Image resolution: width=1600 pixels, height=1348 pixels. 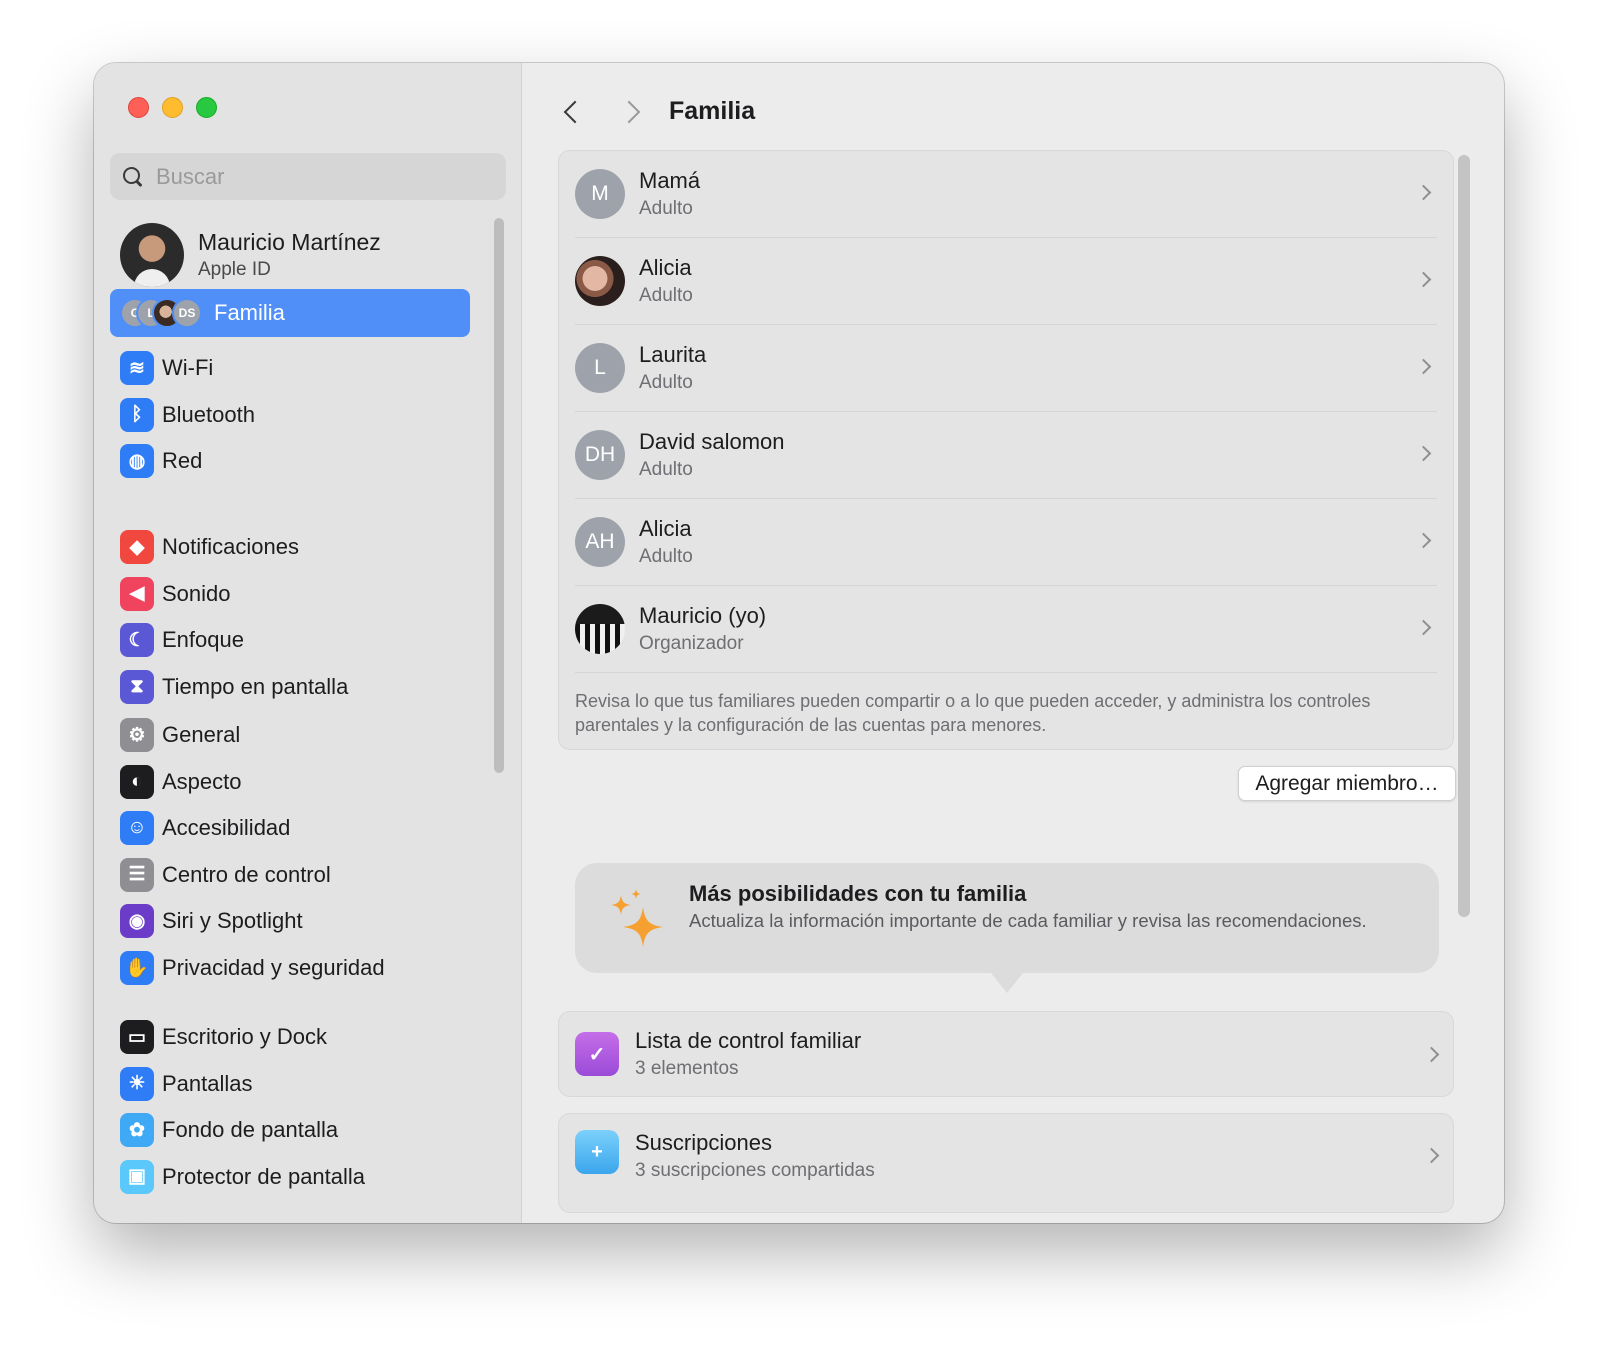 What do you see at coordinates (755, 1170) in the screenshot?
I see `subscriptions-subtitle: 3 suscripciones compartidas` at bounding box center [755, 1170].